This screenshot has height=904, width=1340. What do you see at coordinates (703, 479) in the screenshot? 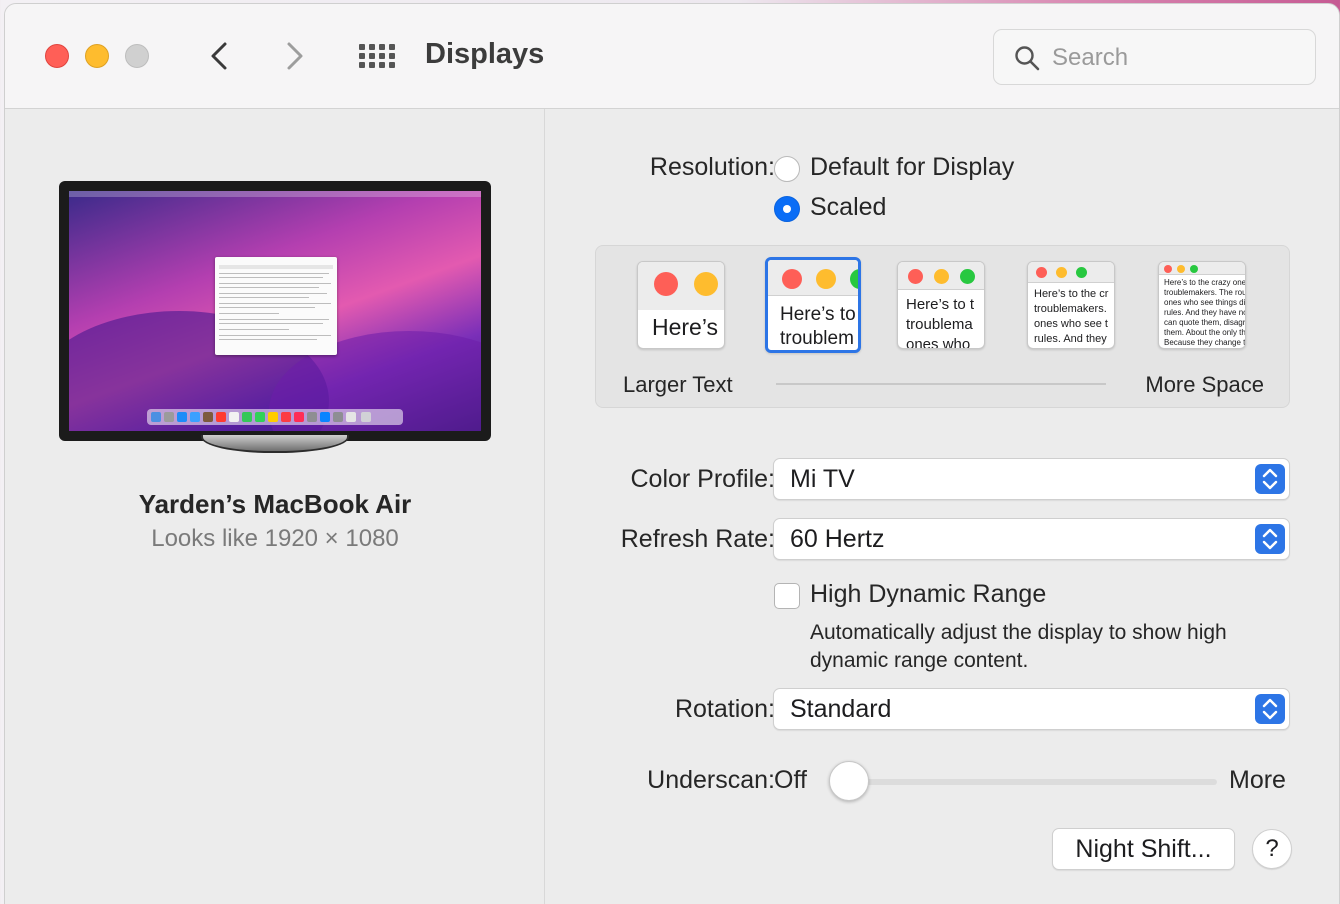
I see `color-profile-label: Color Profile:` at bounding box center [703, 479].